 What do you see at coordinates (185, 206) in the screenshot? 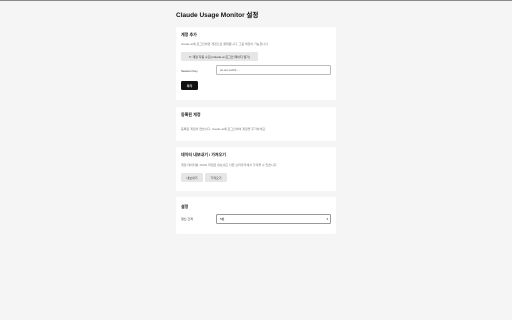
I see `settings-title: 설정` at bounding box center [185, 206].